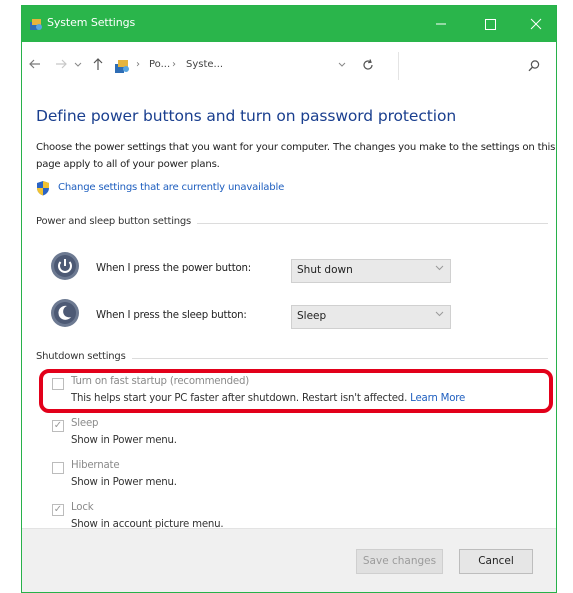 Image resolution: width=573 pixels, height=593 pixels. What do you see at coordinates (296, 391) in the screenshot?
I see `highlight-annotation` at bounding box center [296, 391].